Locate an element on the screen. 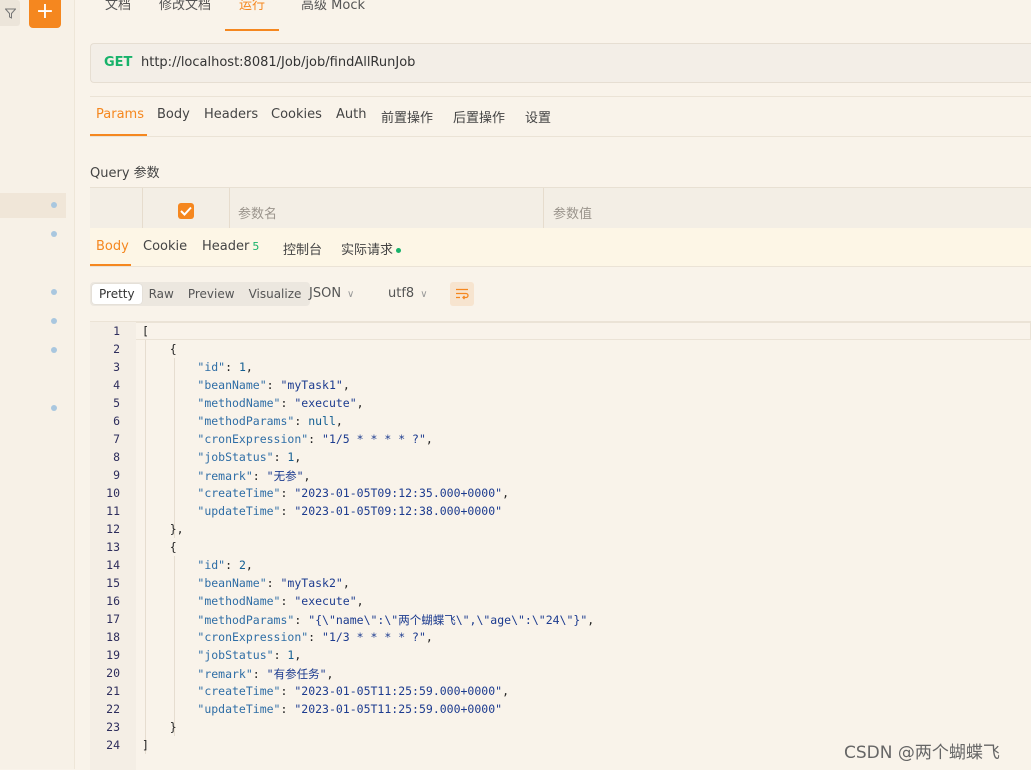 This screenshot has width=1031, height=770. line-number: 20 is located at coordinates (113, 673).